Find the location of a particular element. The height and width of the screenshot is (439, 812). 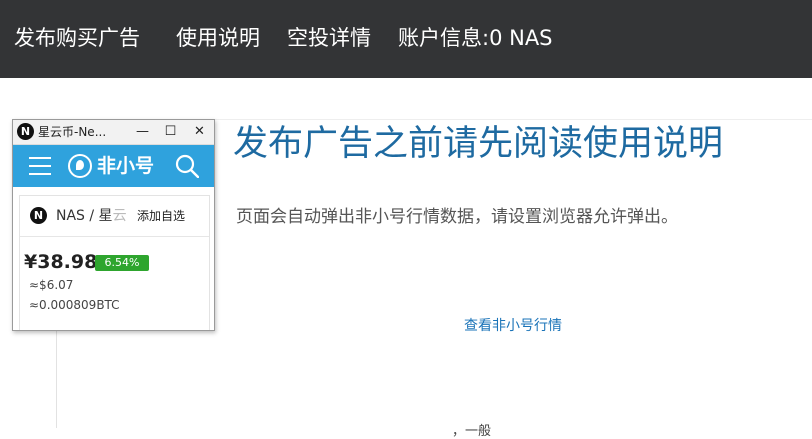

nav-post-buy-ad: 发布购买广告 is located at coordinates (77, 38).